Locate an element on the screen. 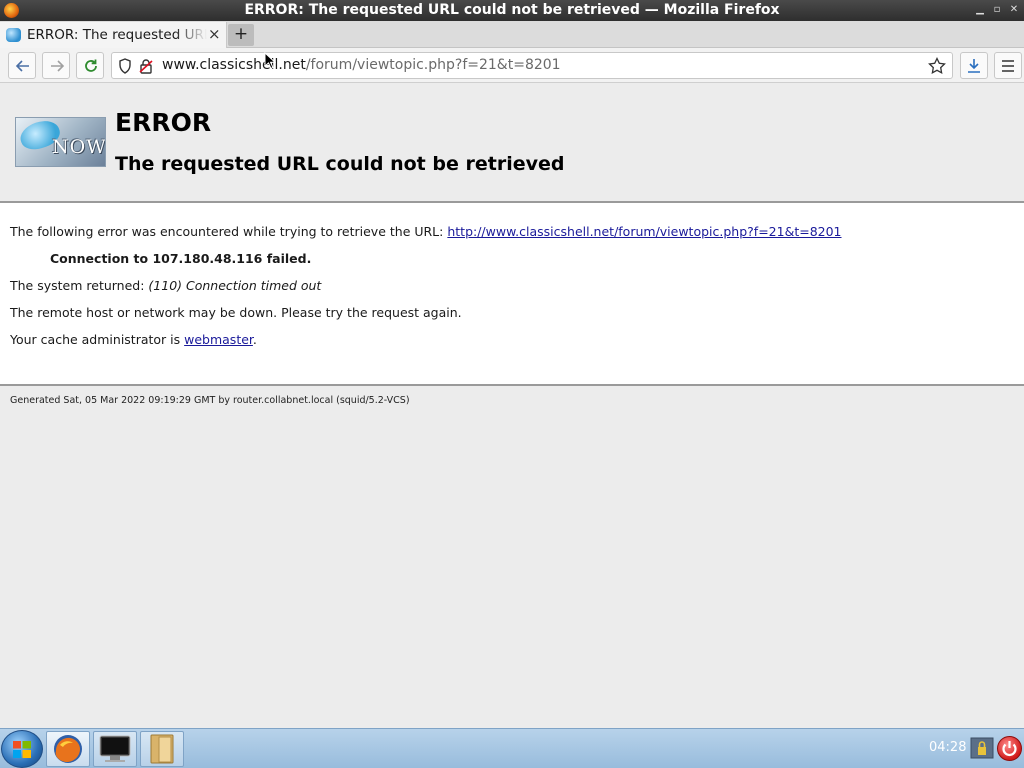 This screenshot has height=768, width=1024. system-returned-value: (110) Connection timed out is located at coordinates (235, 285).